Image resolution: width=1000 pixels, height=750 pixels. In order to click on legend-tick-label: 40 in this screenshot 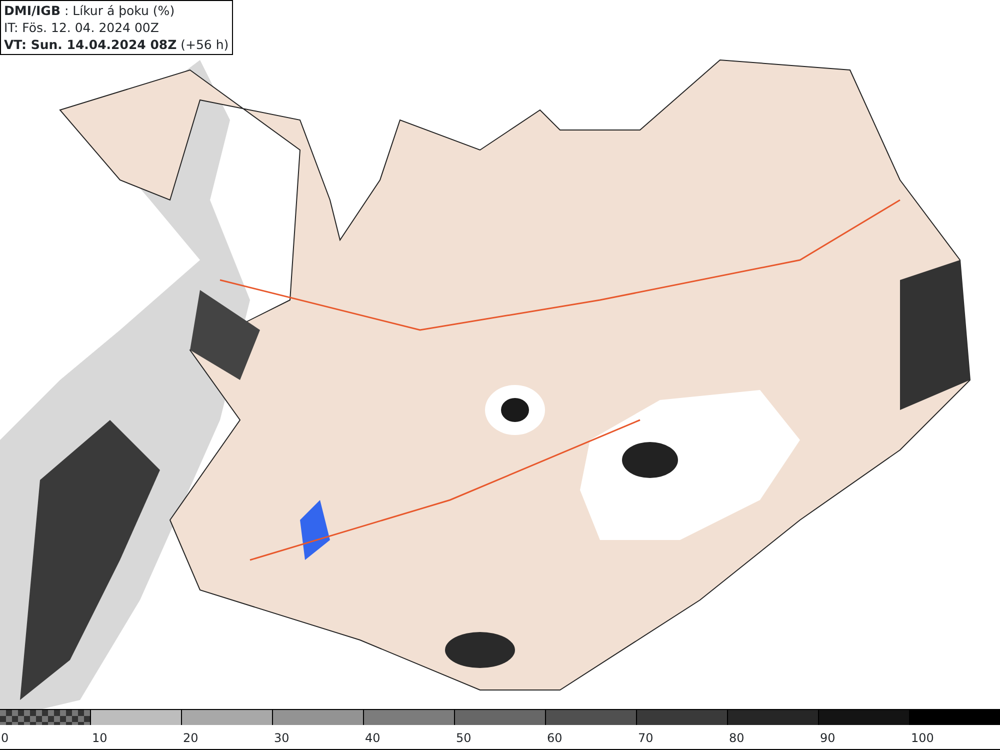, I will do `click(372, 738)`.